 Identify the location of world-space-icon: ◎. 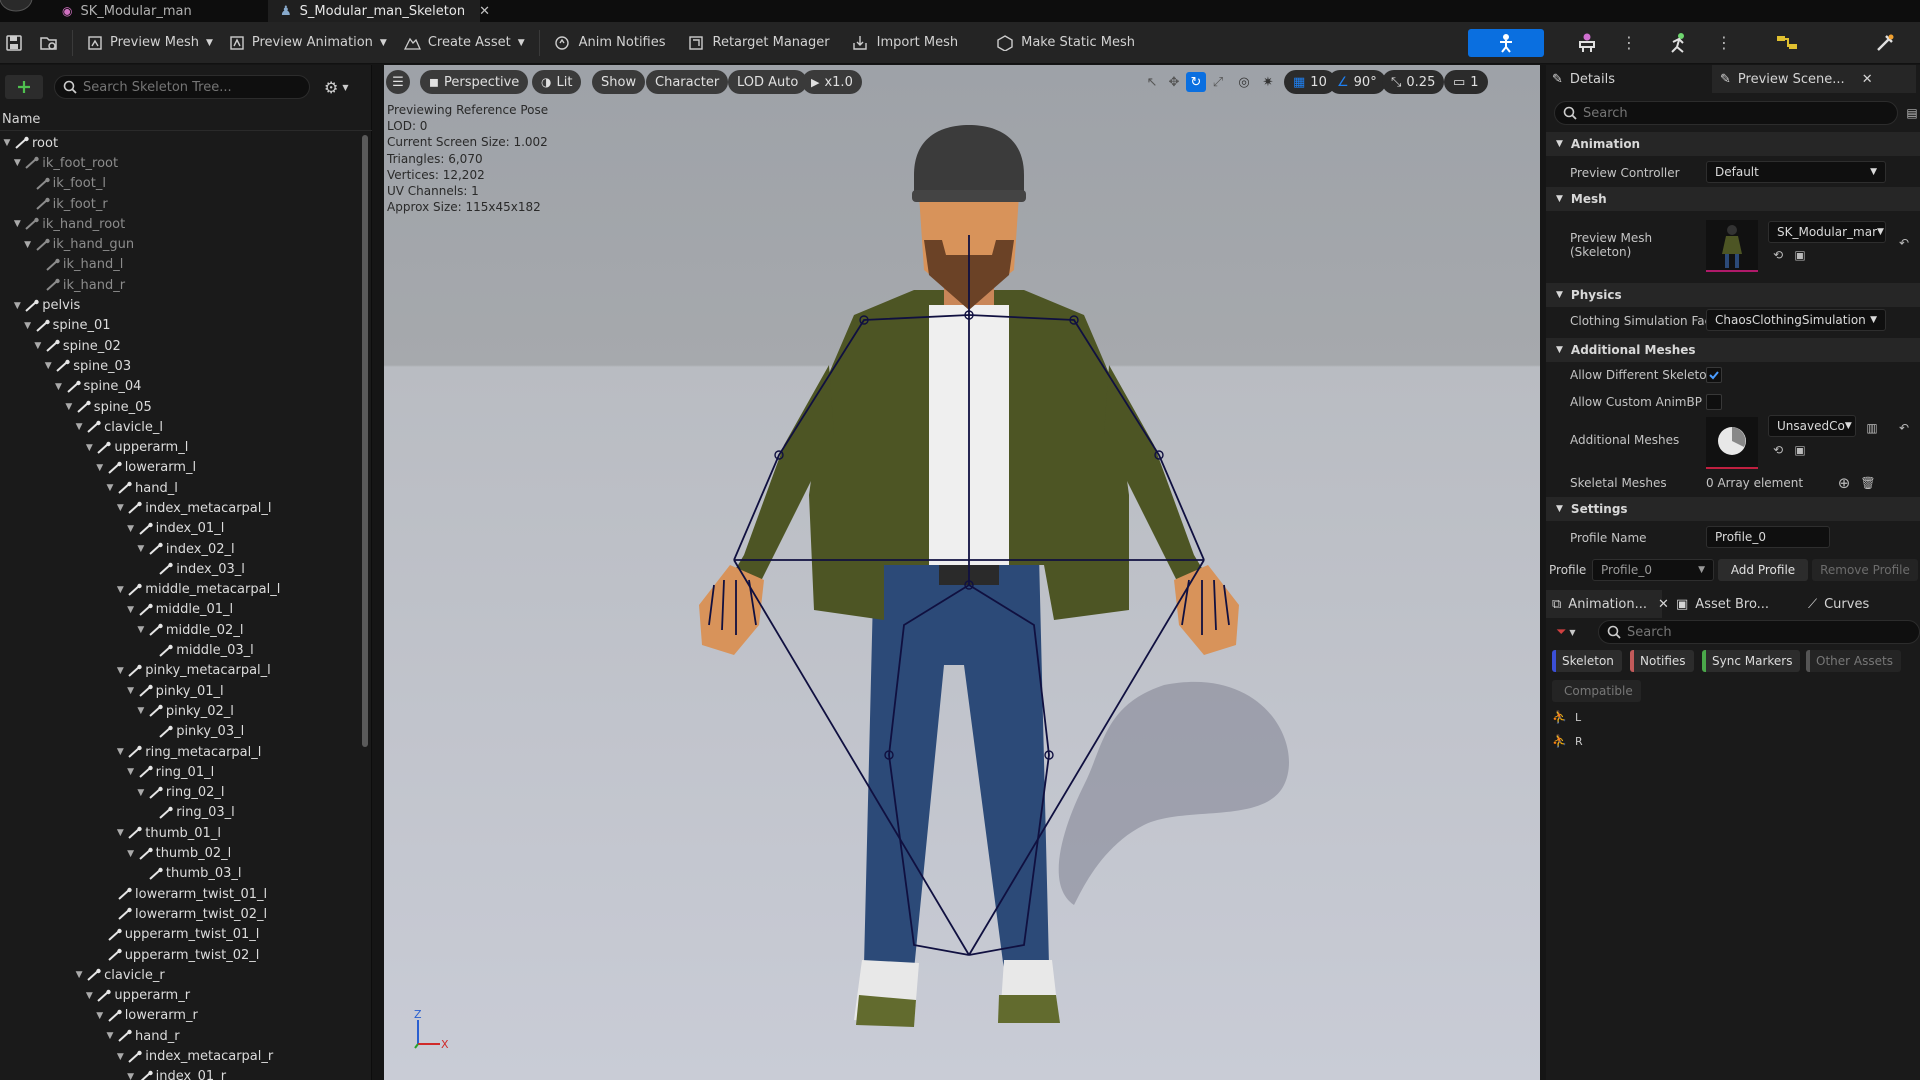
(1244, 82).